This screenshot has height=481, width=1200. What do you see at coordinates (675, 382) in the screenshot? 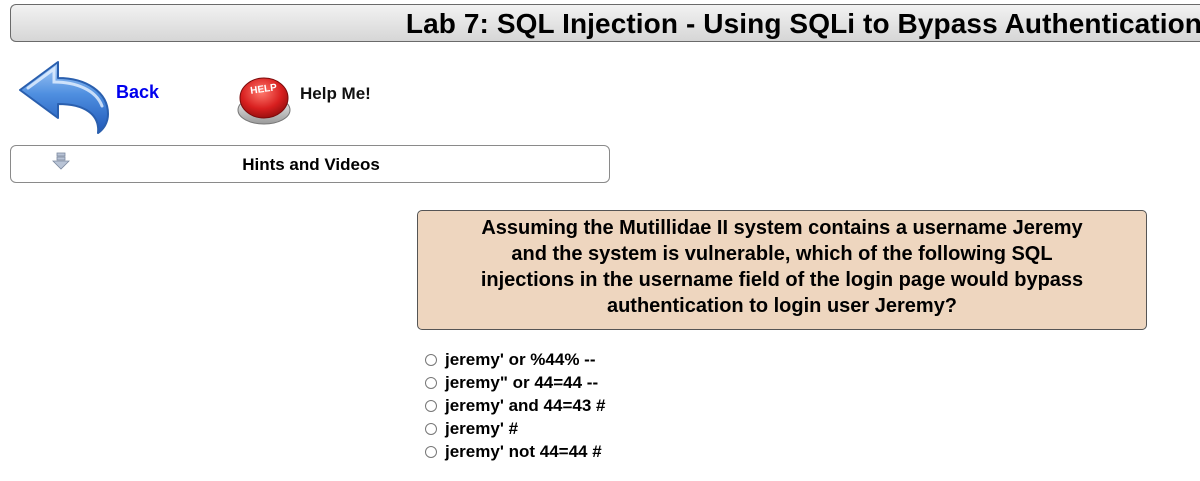
I see `answer-option: jeremy" or 44=44 --` at bounding box center [675, 382].